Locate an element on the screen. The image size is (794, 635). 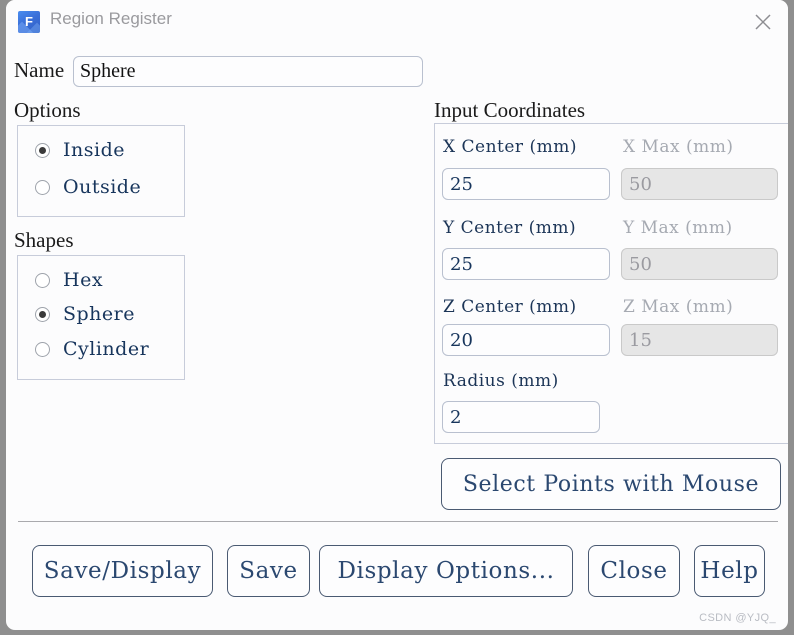
name-label: Name is located at coordinates (39, 70).